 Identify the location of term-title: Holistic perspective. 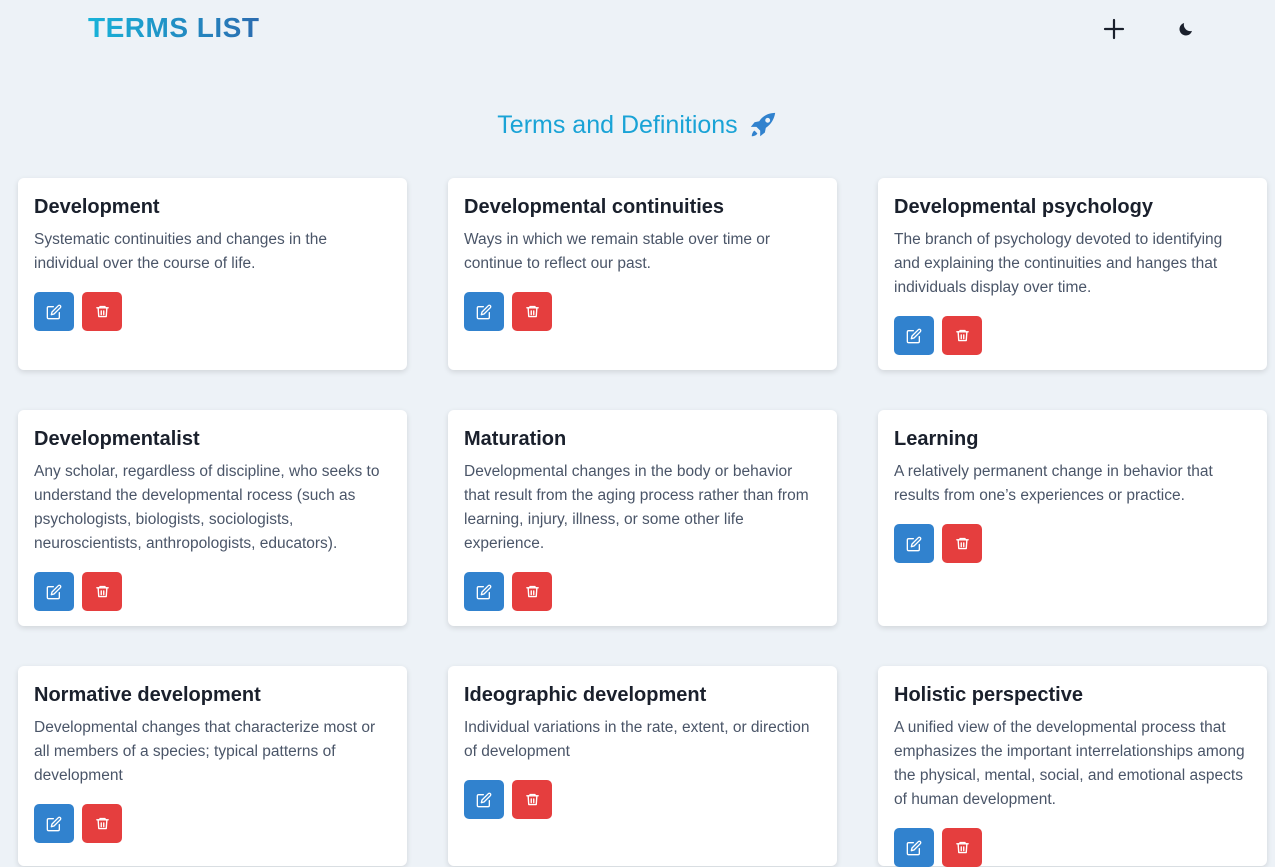
(988, 695).